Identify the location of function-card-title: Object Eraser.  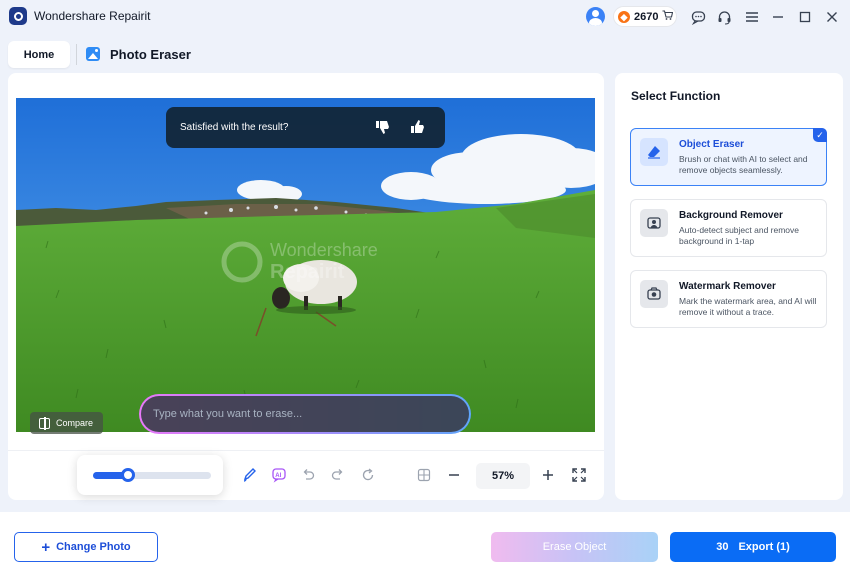
(712, 144).